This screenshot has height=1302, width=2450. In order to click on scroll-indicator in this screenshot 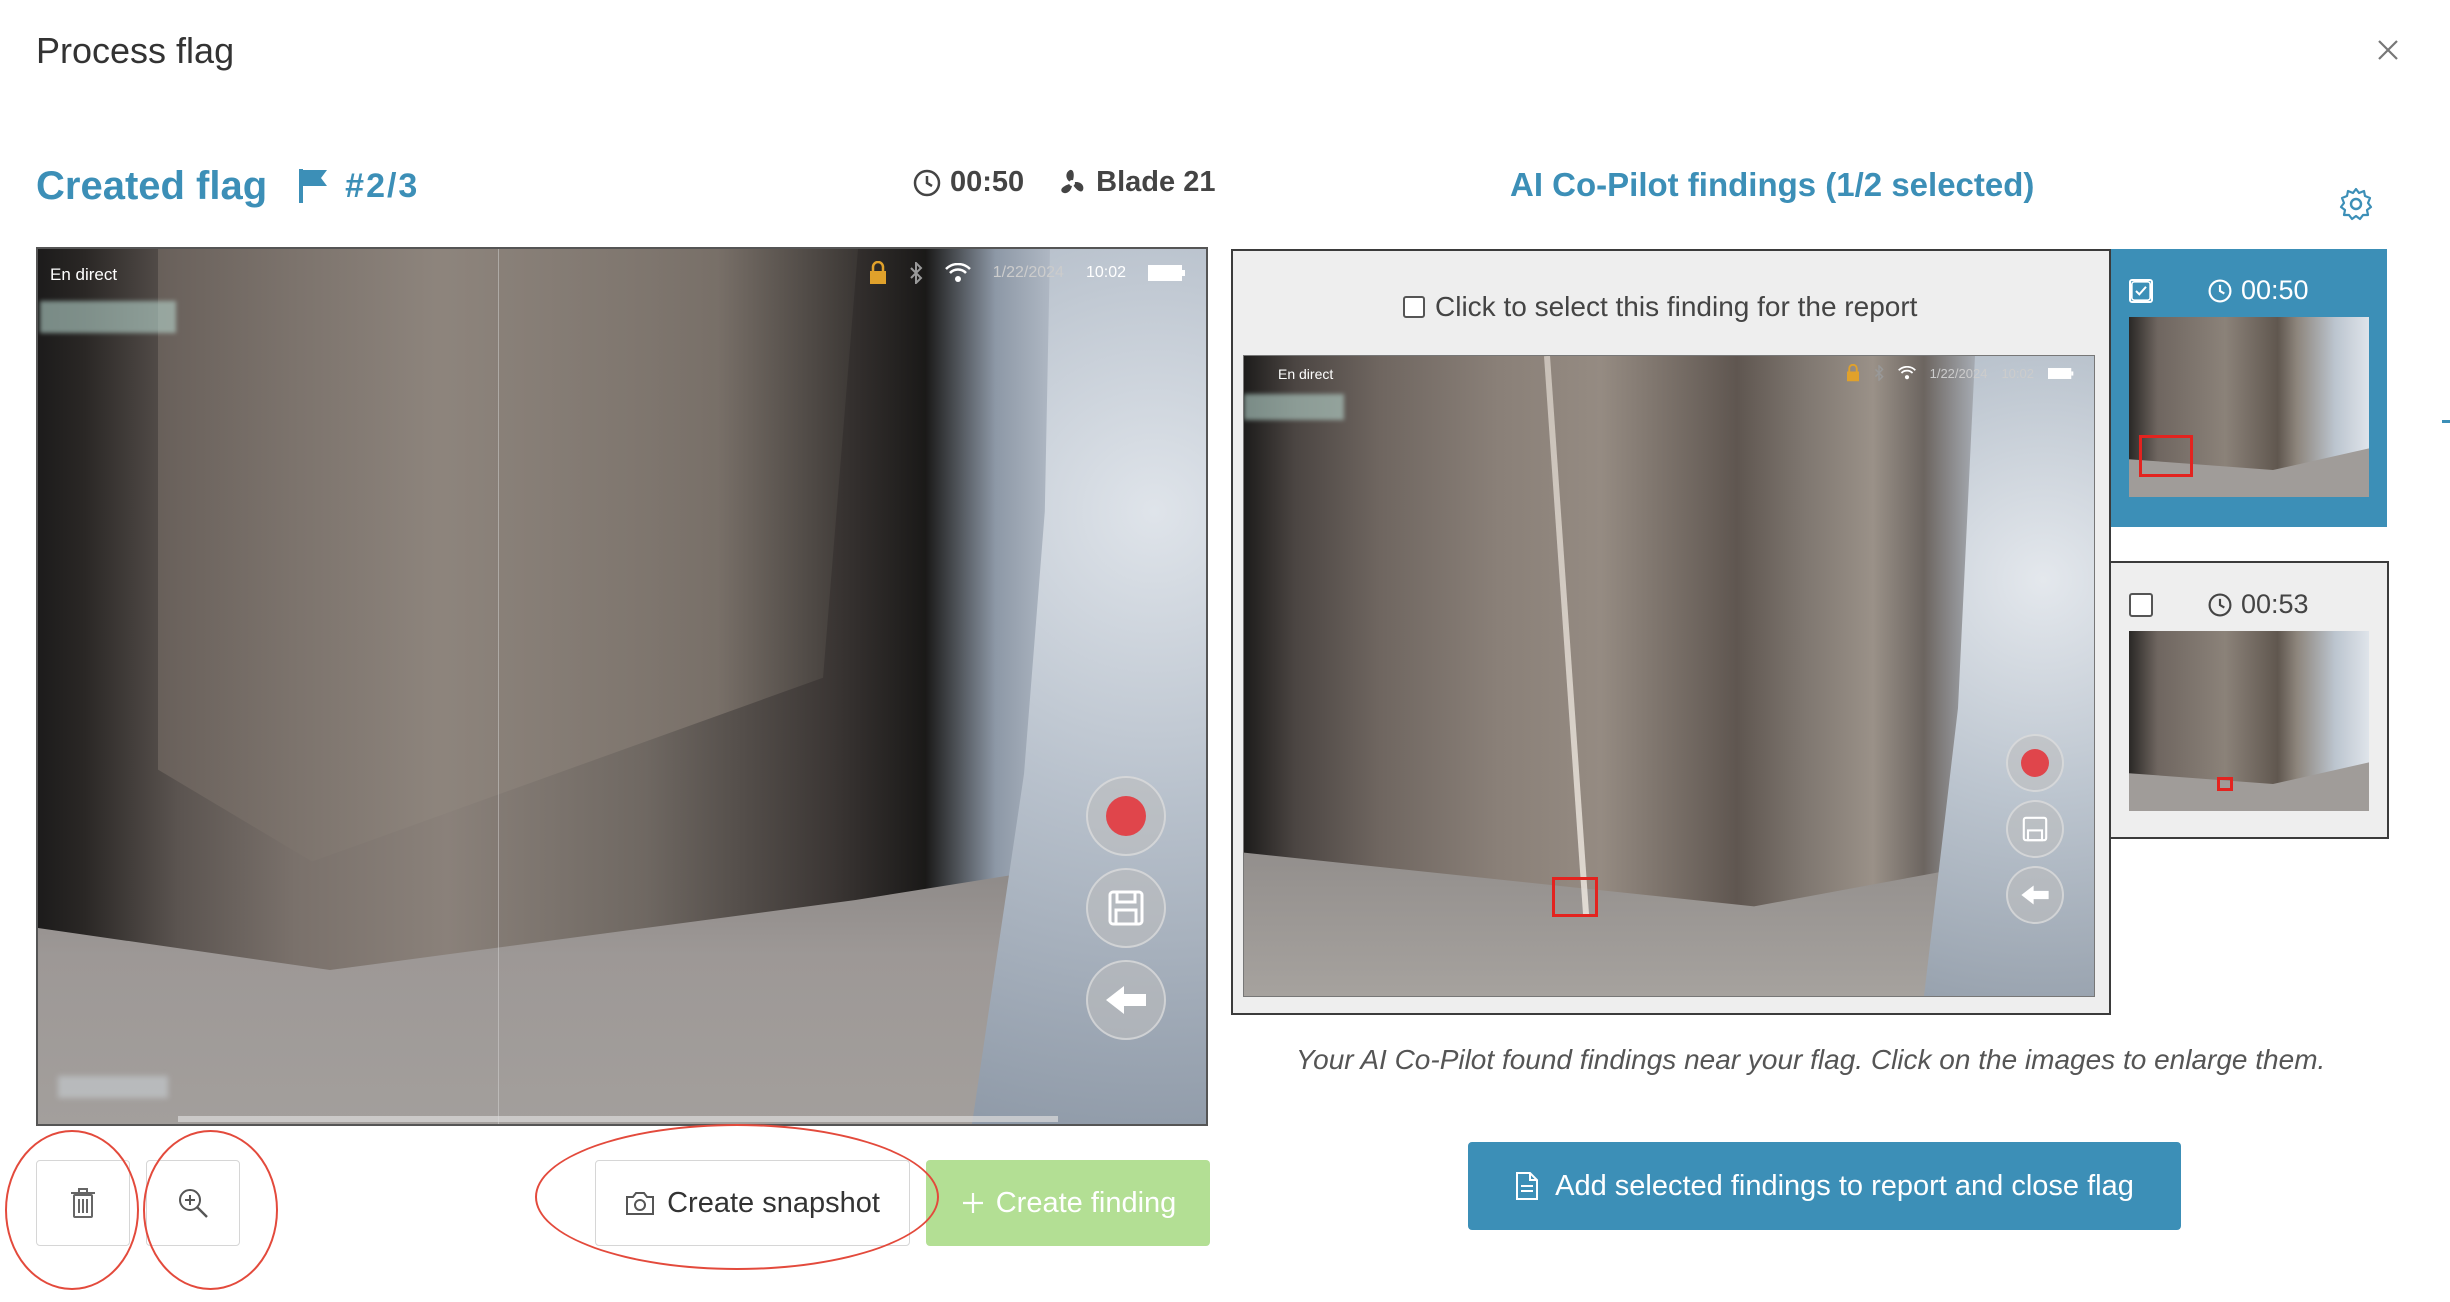, I will do `click(2446, 421)`.